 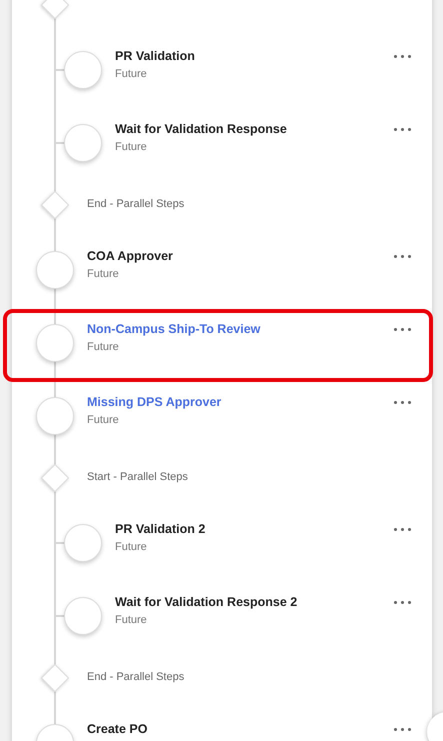 What do you see at coordinates (154, 402) in the screenshot?
I see `step-link: Missing DPS Approver` at bounding box center [154, 402].